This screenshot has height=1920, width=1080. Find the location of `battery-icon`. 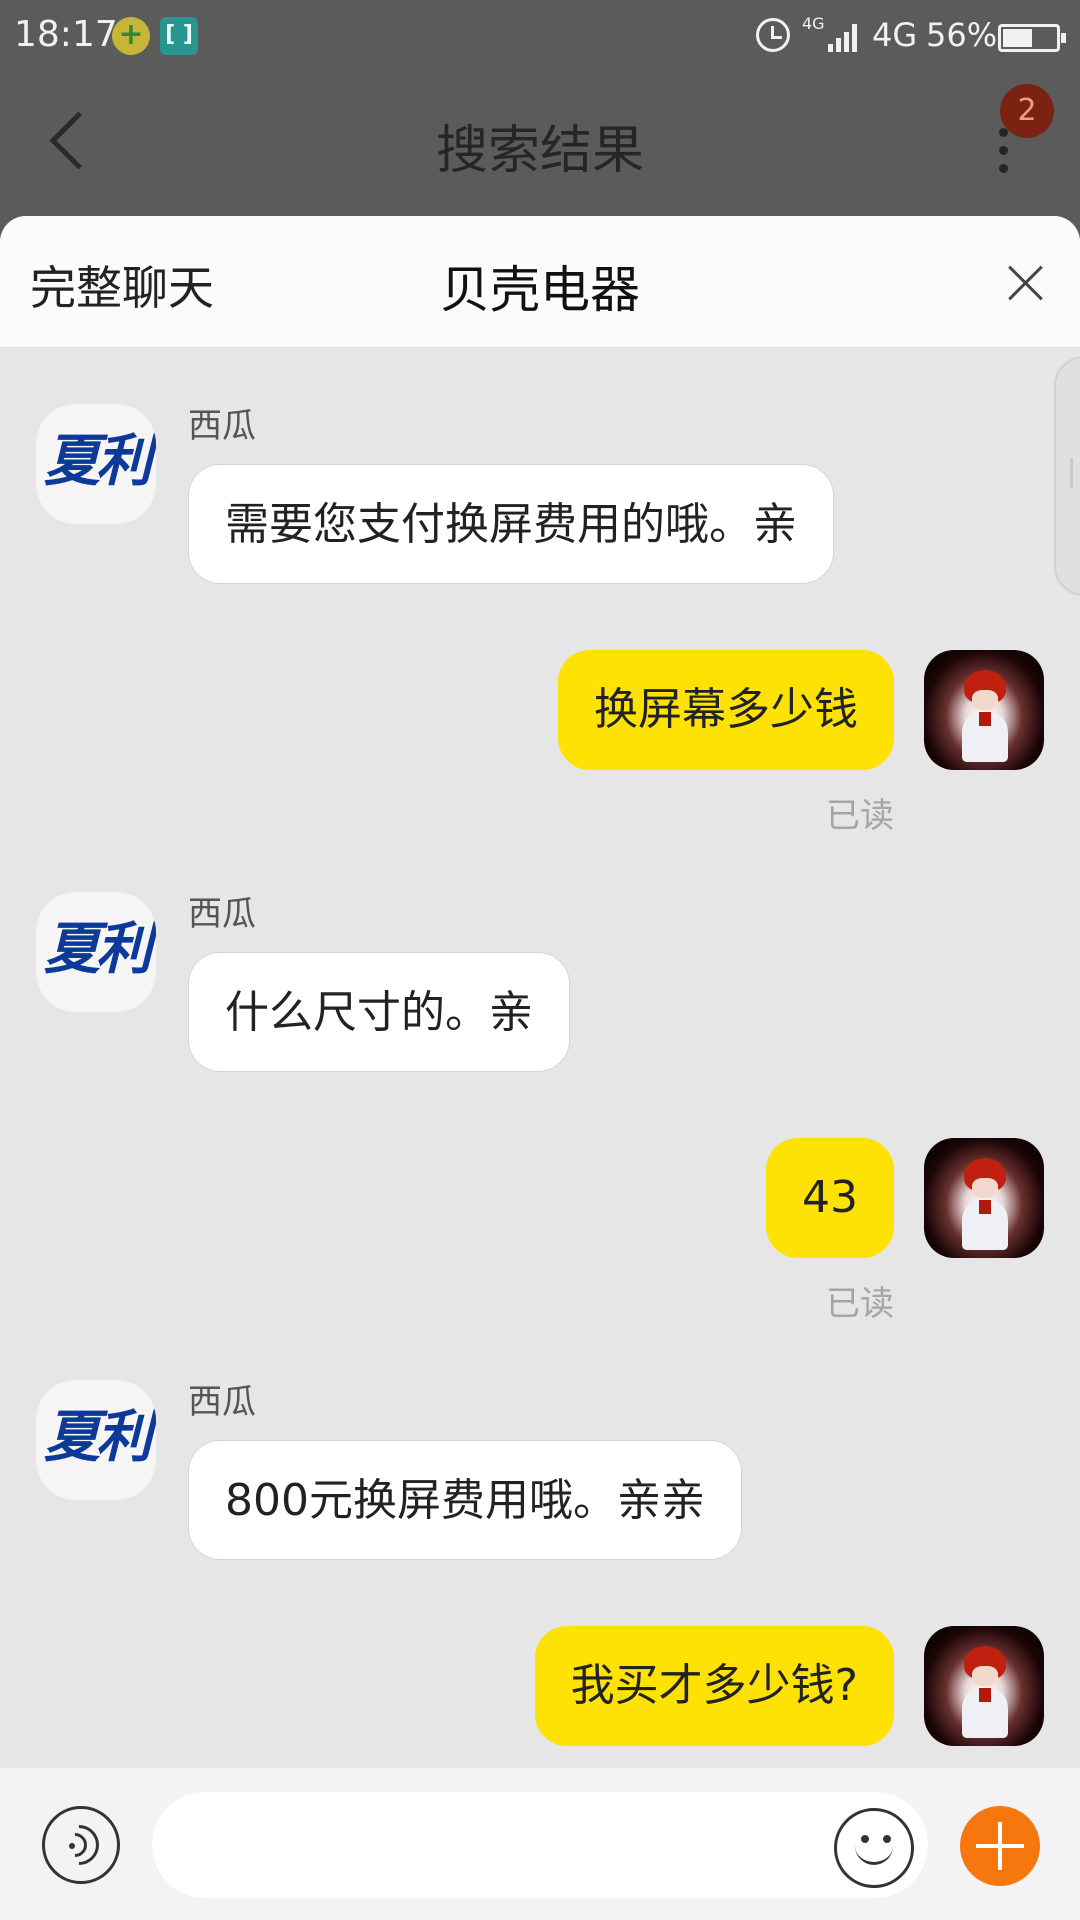

battery-icon is located at coordinates (1032, 38).